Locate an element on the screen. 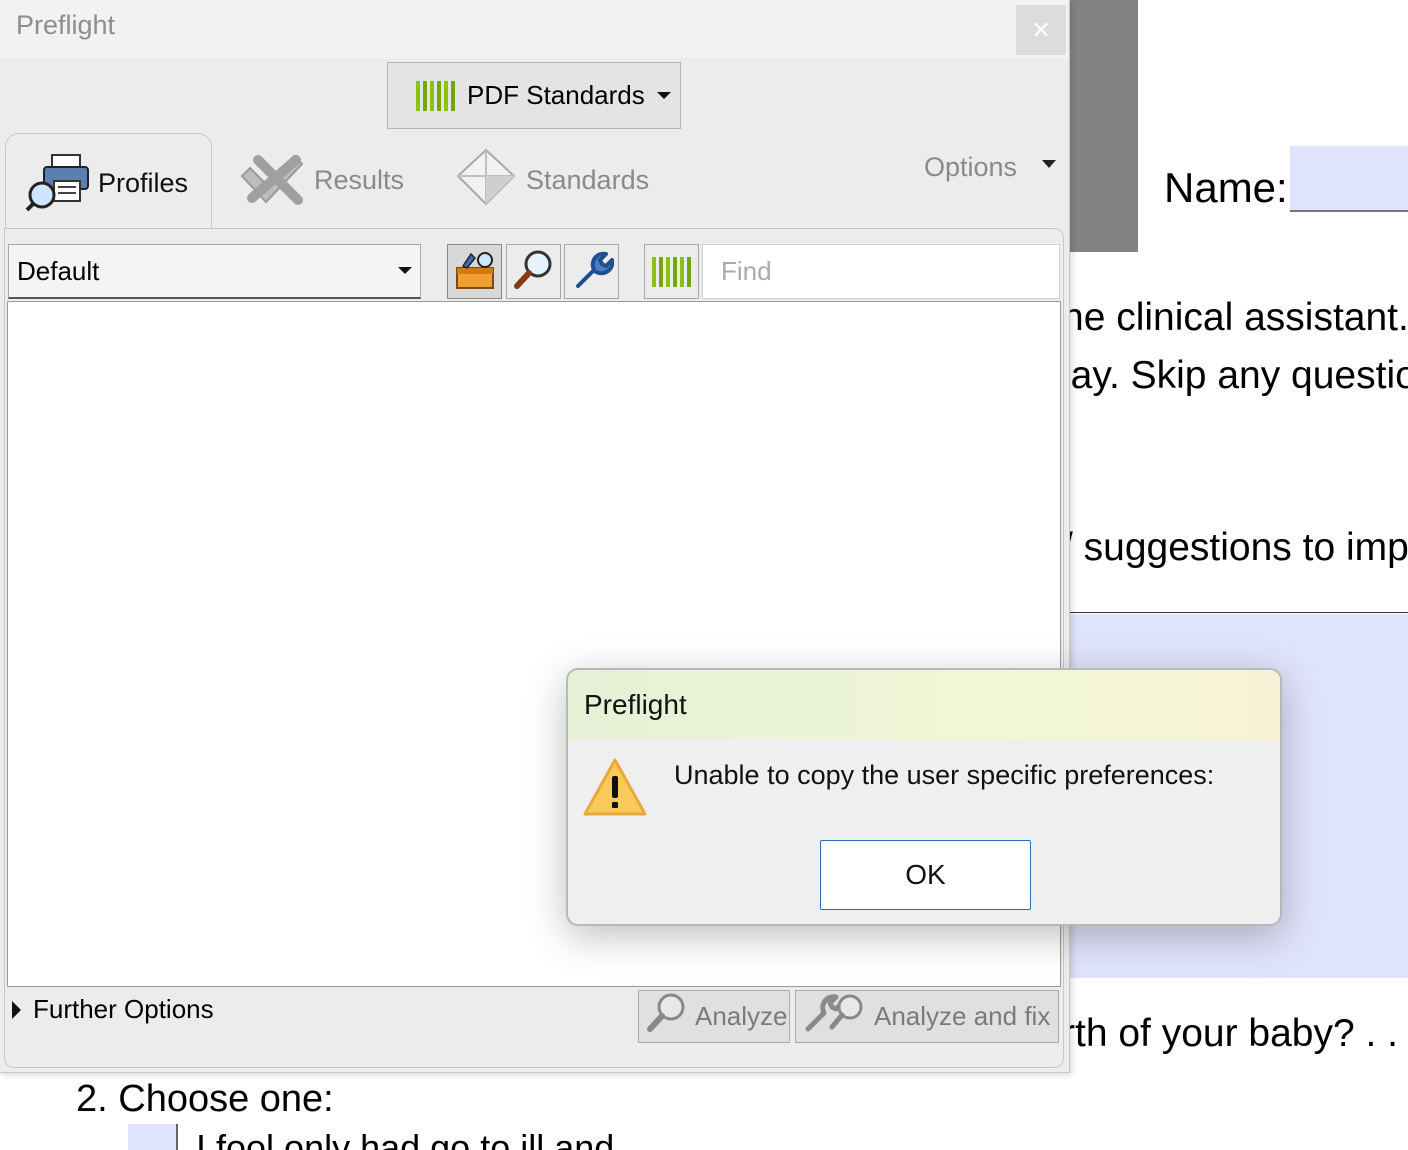 Image resolution: width=1408 pixels, height=1150 pixels. wrench-icon is located at coordinates (592, 272).